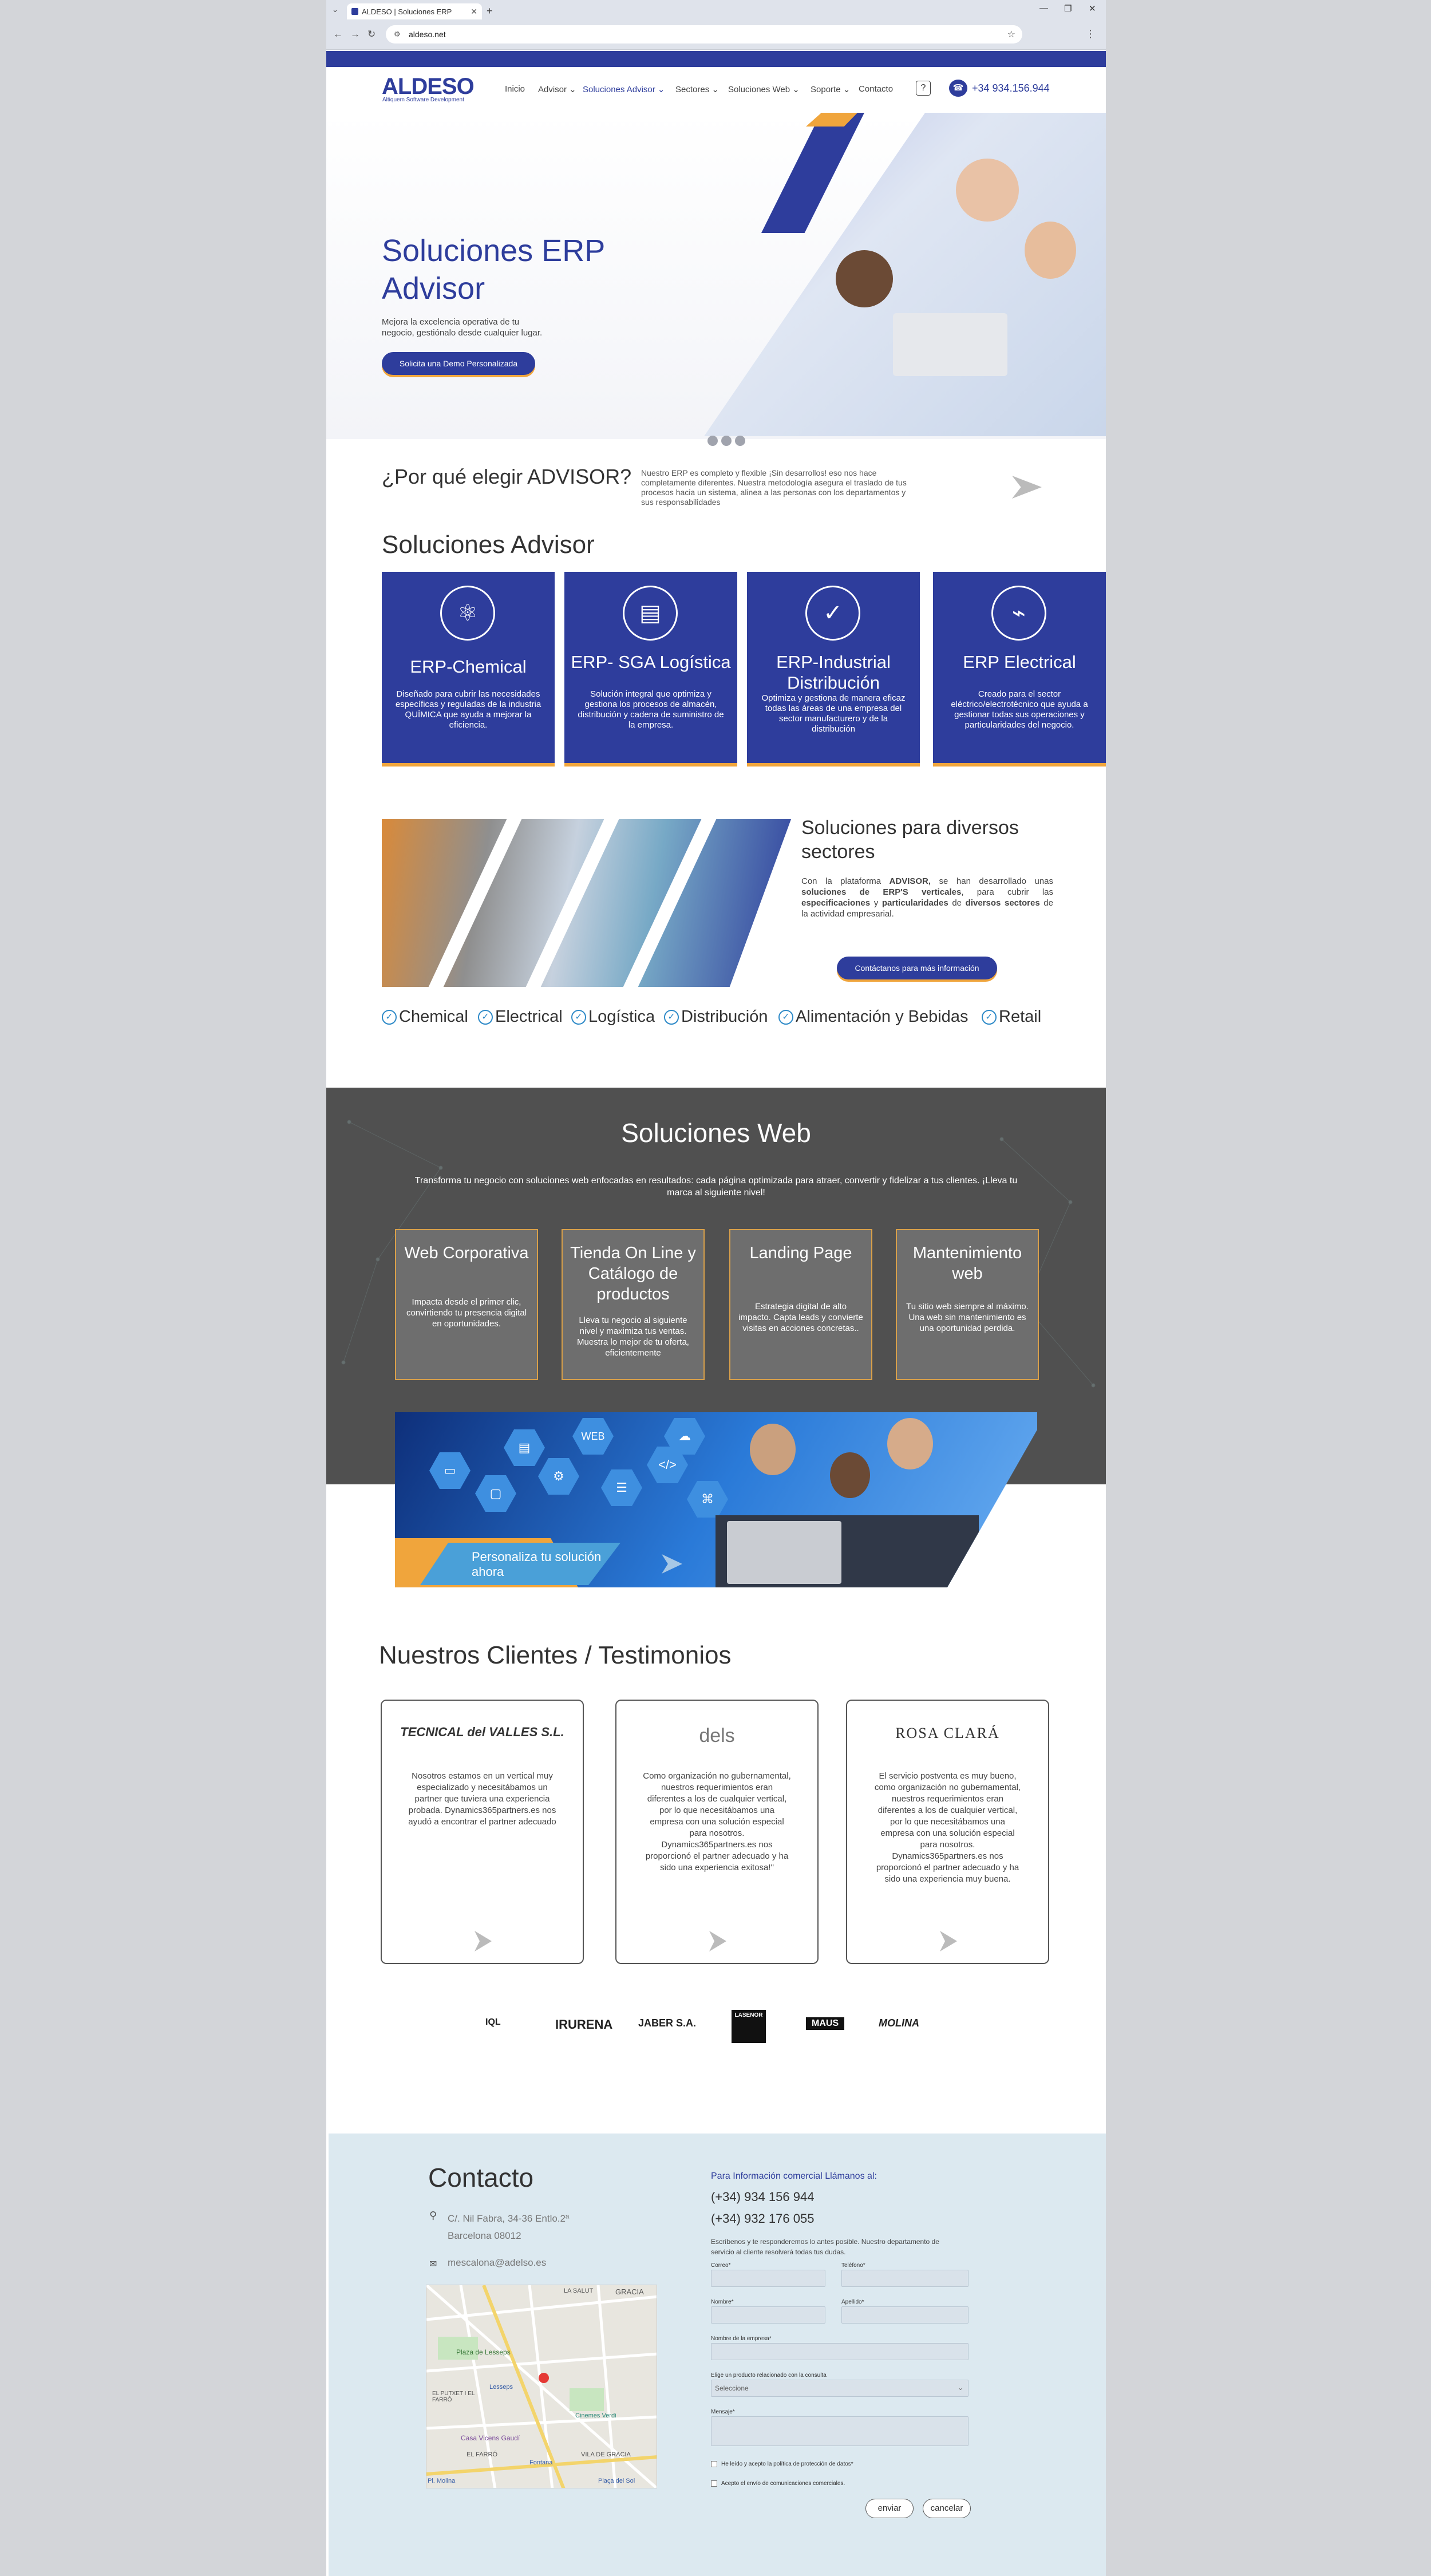 This screenshot has width=1431, height=2576. What do you see at coordinates (613, 1017) in the screenshot?
I see `sector-tag-logistica: ✓ Logística` at bounding box center [613, 1017].